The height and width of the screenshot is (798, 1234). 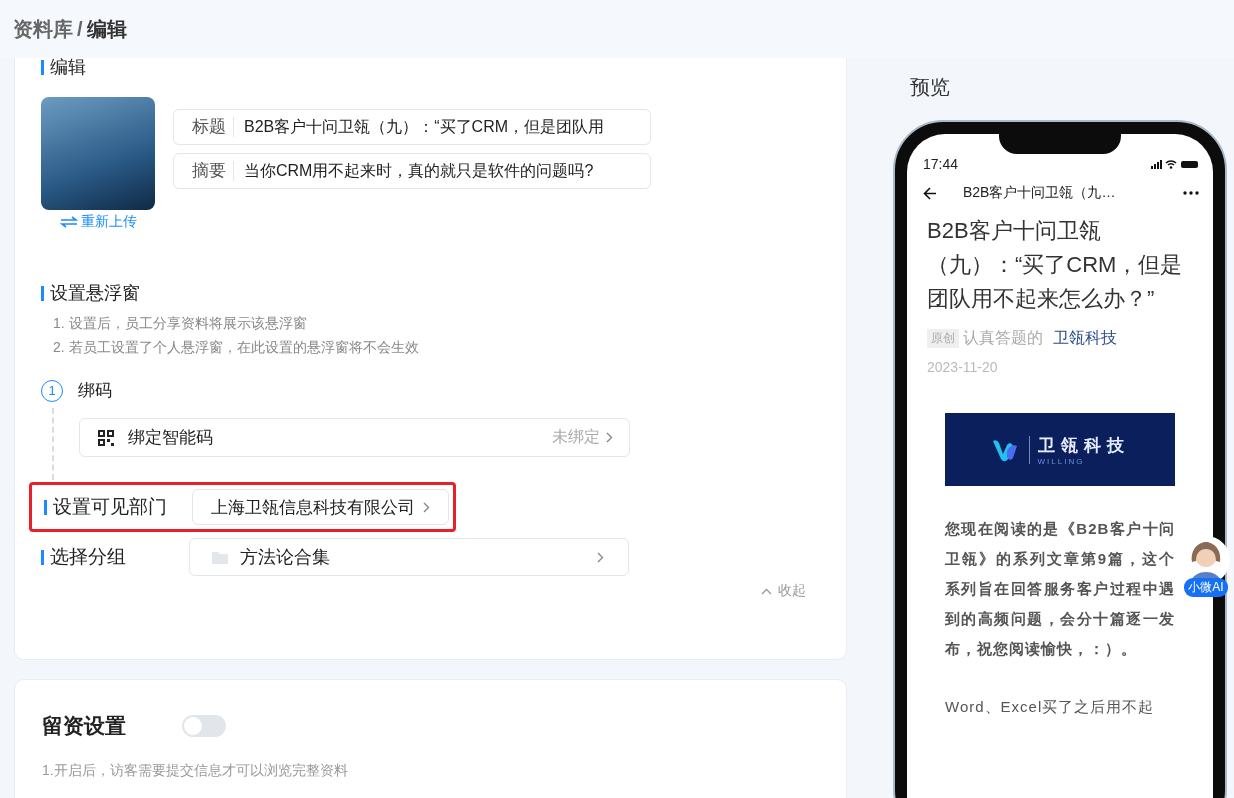 What do you see at coordinates (941, 164) in the screenshot?
I see `status-time: 17:44` at bounding box center [941, 164].